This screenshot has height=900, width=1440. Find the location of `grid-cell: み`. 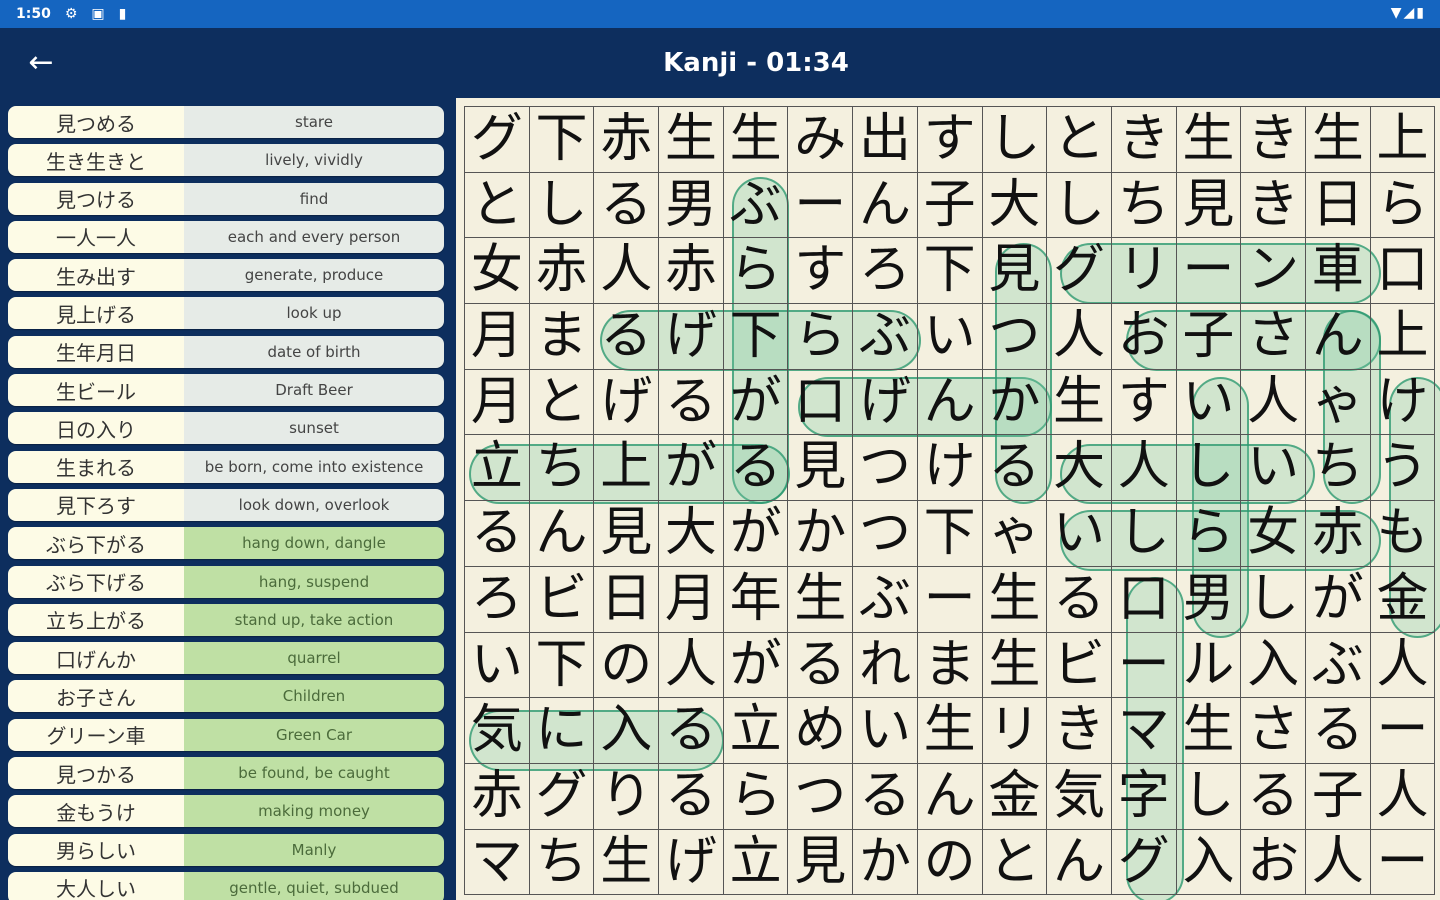

grid-cell: み is located at coordinates (821, 140).